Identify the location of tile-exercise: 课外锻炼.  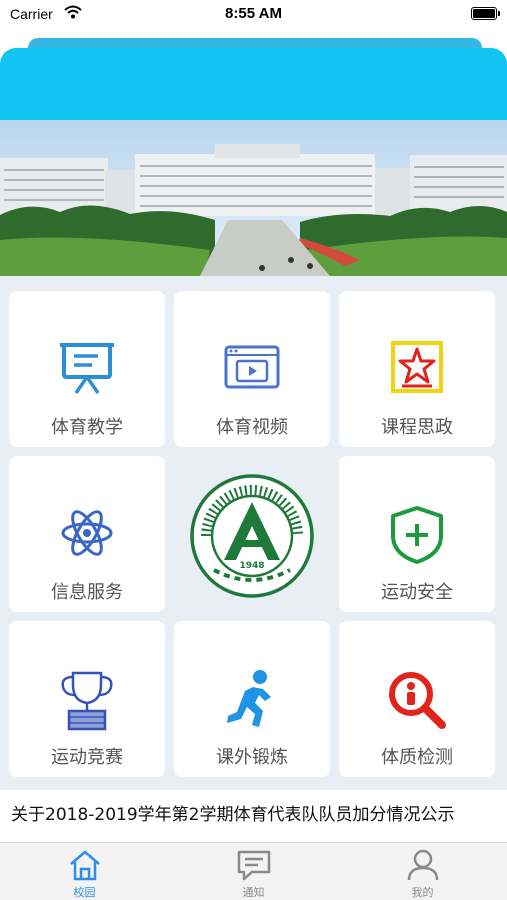
(252, 699).